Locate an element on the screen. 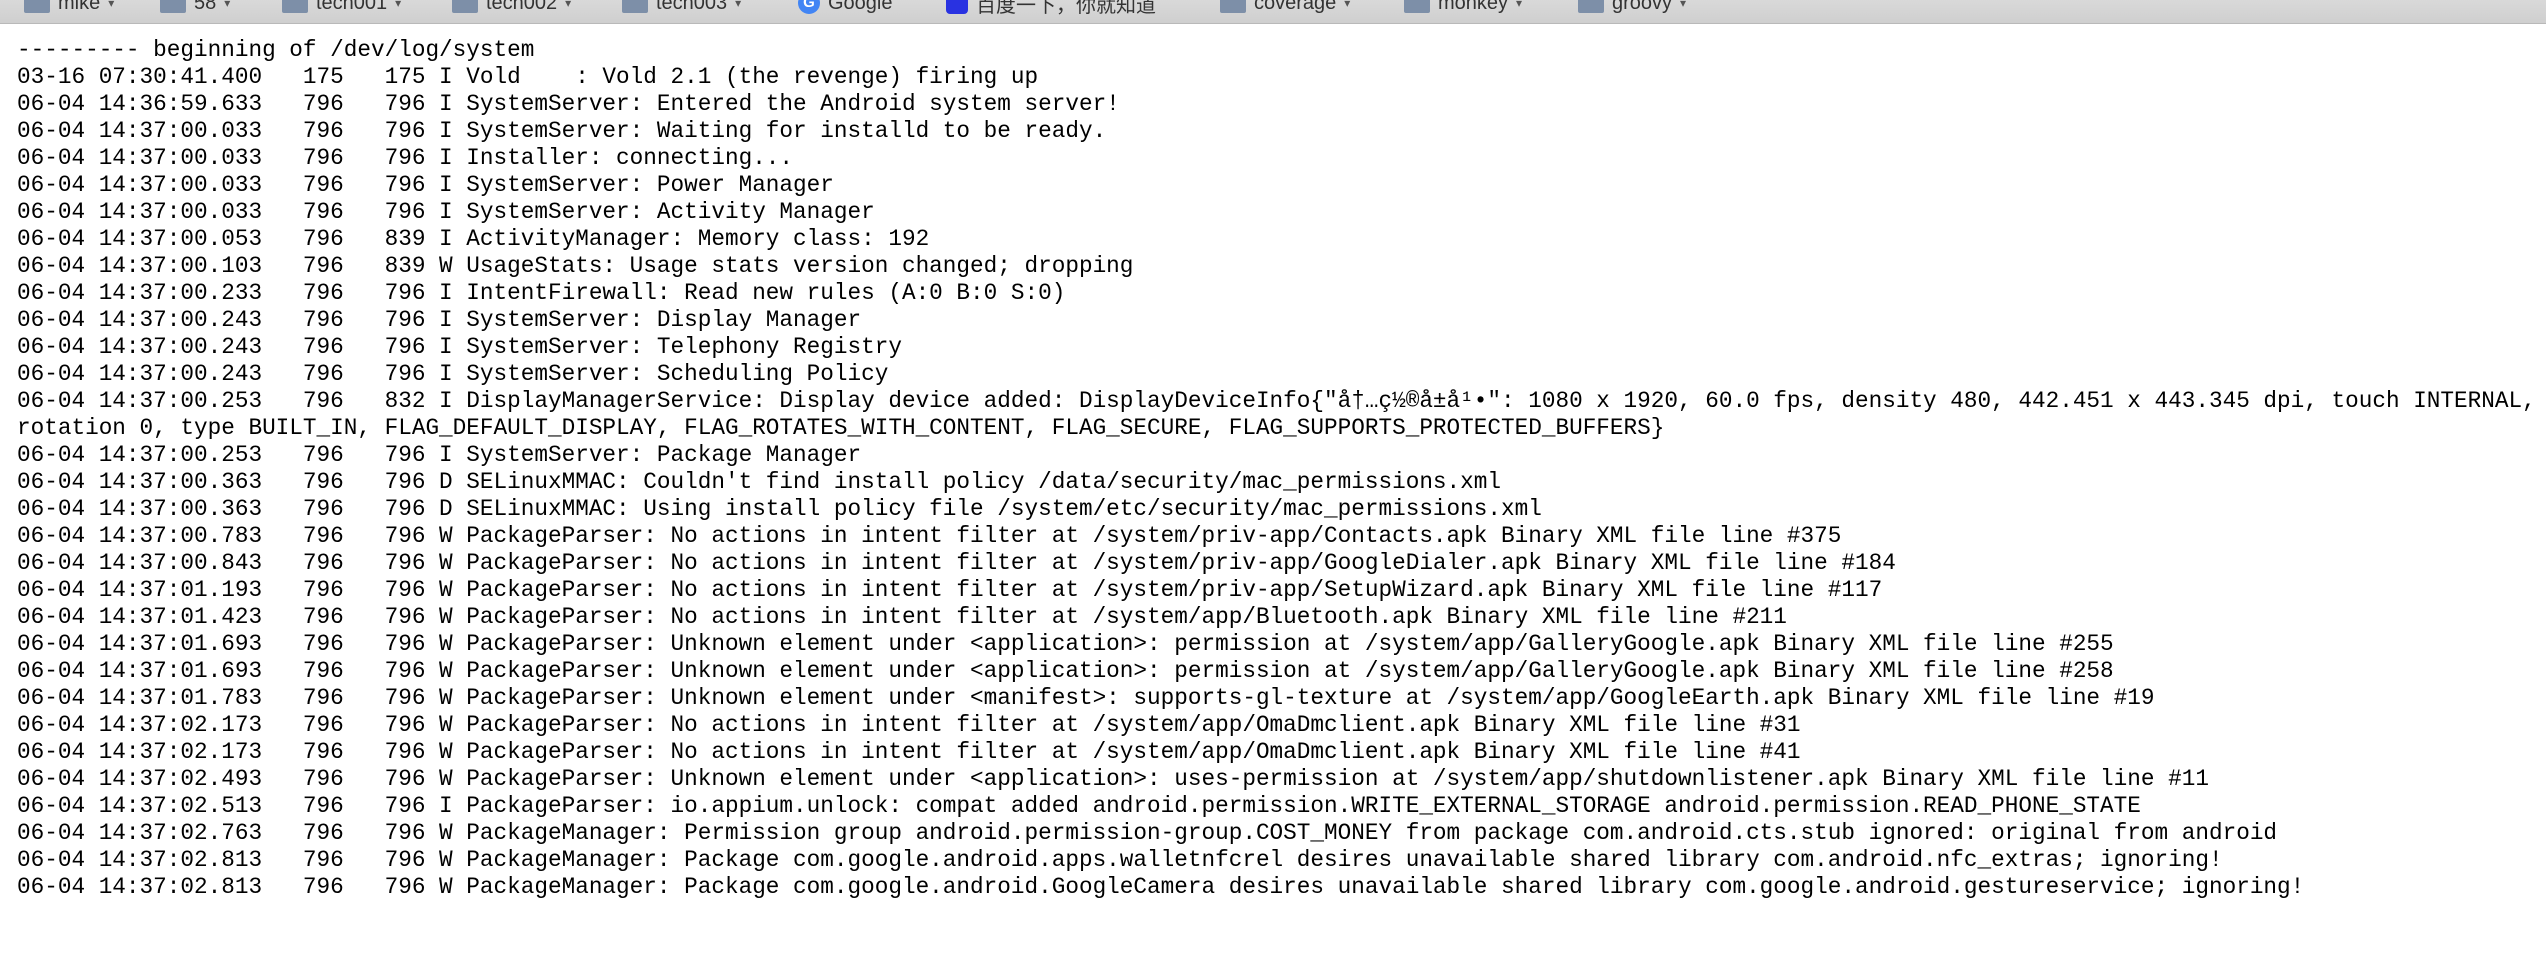 The width and height of the screenshot is (2546, 958). google-icon: G is located at coordinates (809, 7).